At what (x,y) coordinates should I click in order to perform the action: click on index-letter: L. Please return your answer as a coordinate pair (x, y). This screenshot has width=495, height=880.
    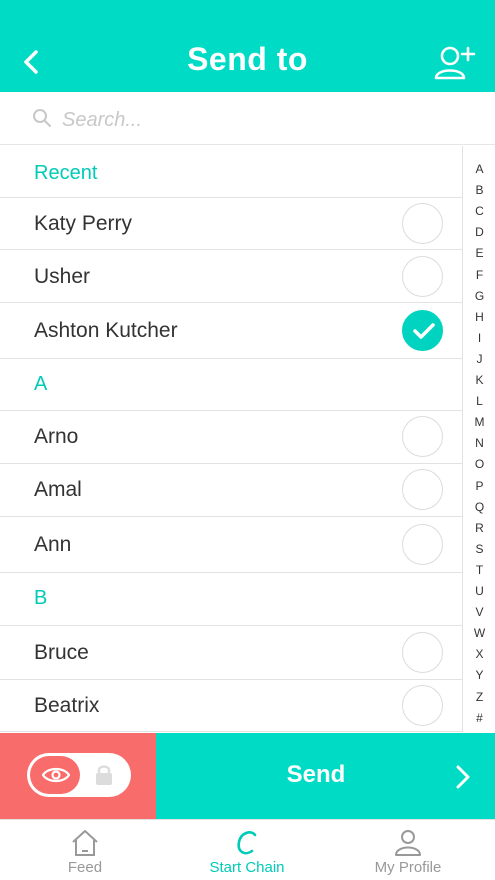
    Looking at the image, I should click on (479, 401).